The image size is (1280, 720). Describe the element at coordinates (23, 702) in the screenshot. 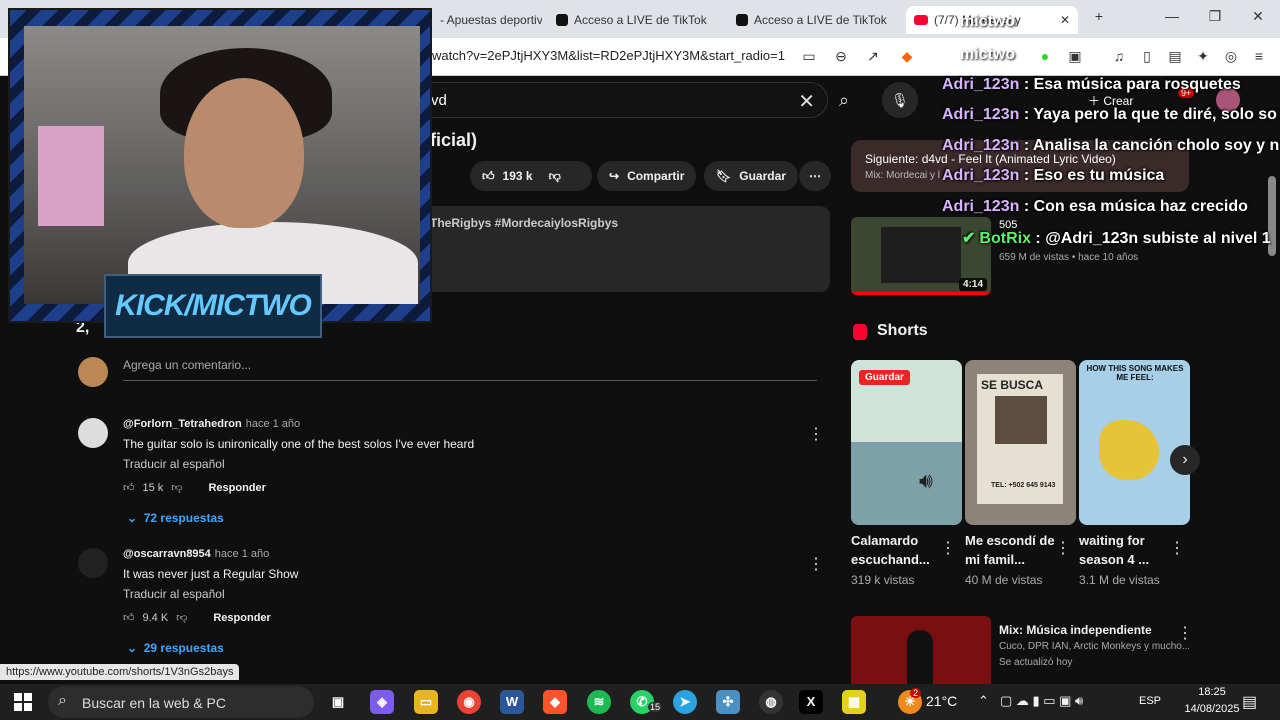

I see `windows-start-icon` at that location.